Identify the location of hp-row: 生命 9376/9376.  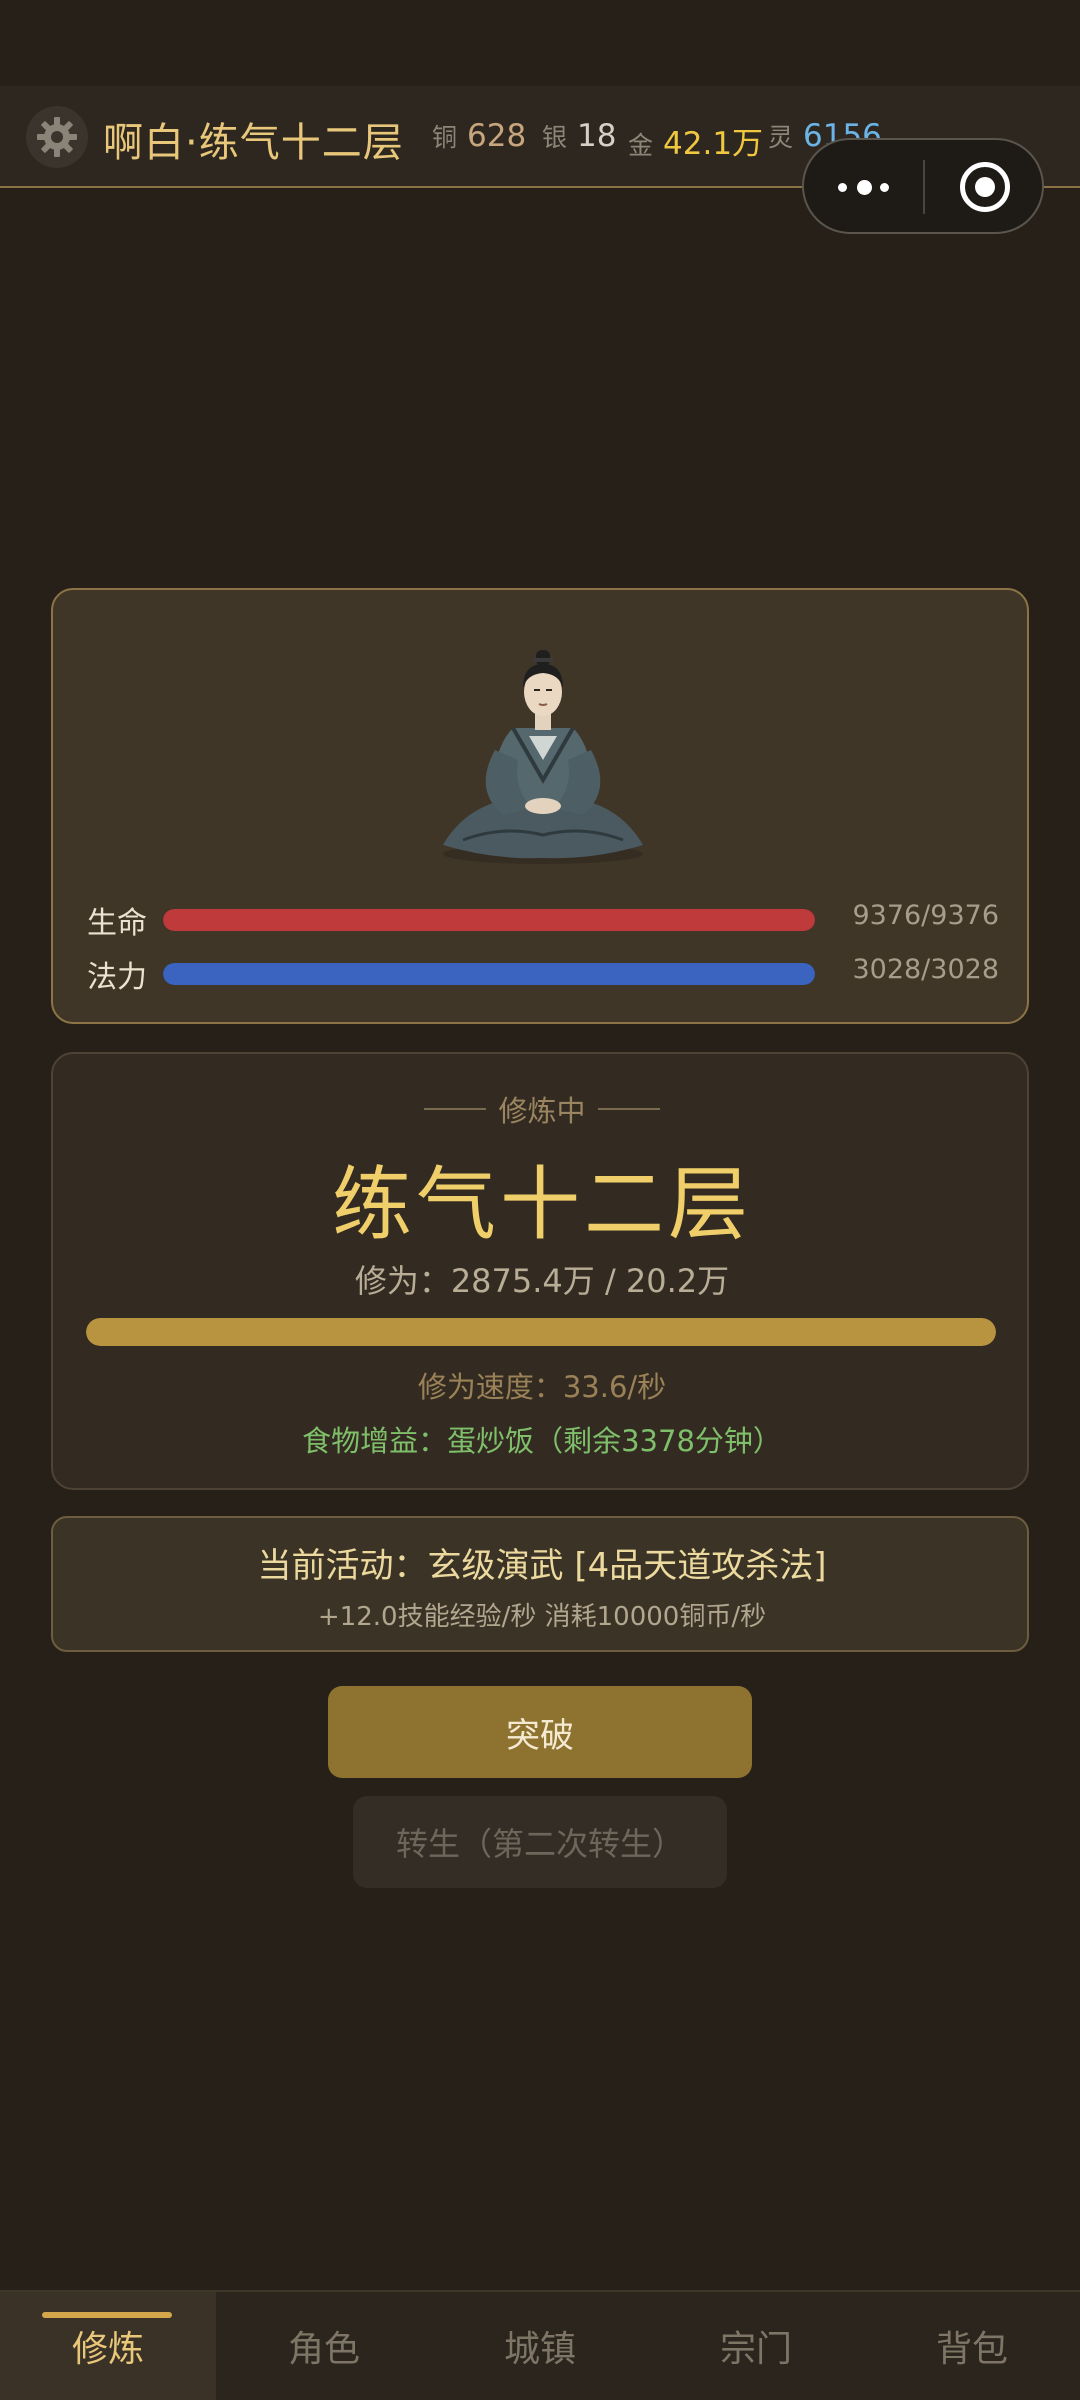
(542, 919).